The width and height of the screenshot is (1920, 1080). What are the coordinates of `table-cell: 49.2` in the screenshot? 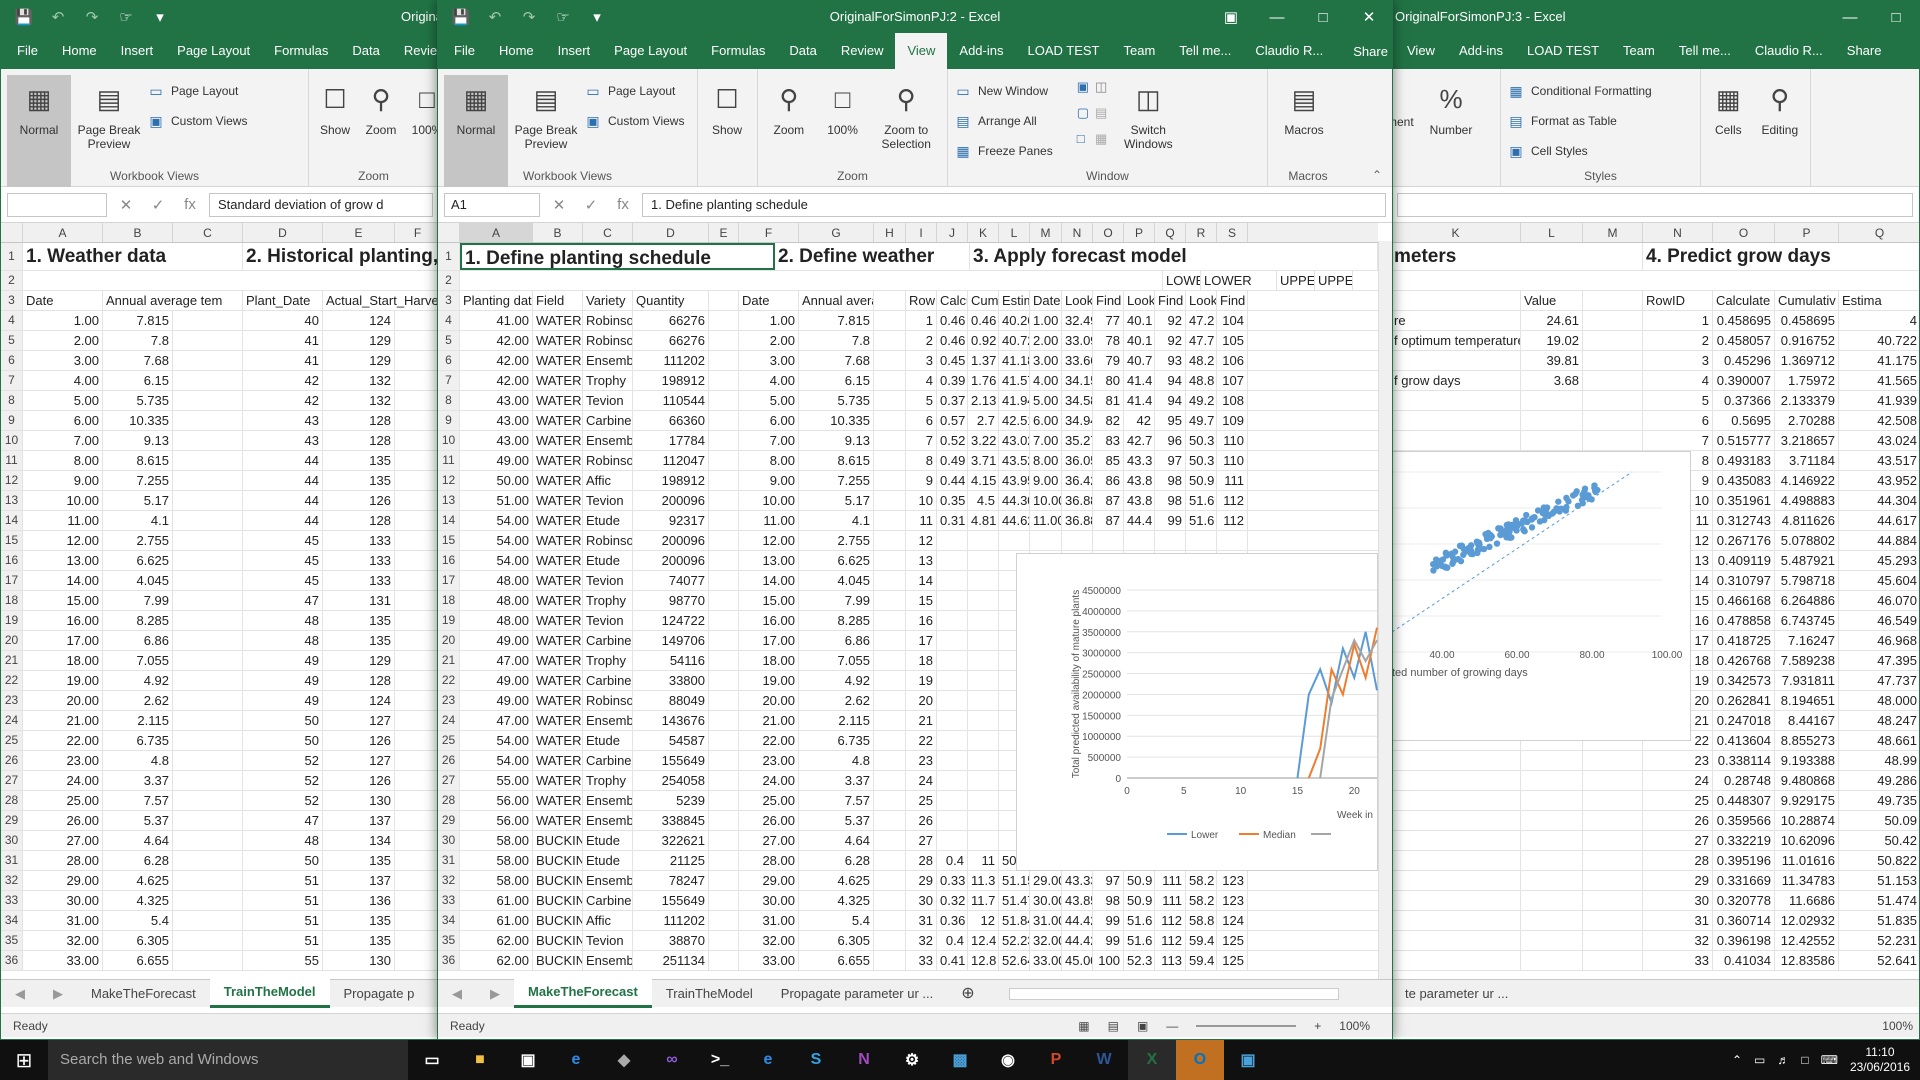 It's located at (1201, 400).